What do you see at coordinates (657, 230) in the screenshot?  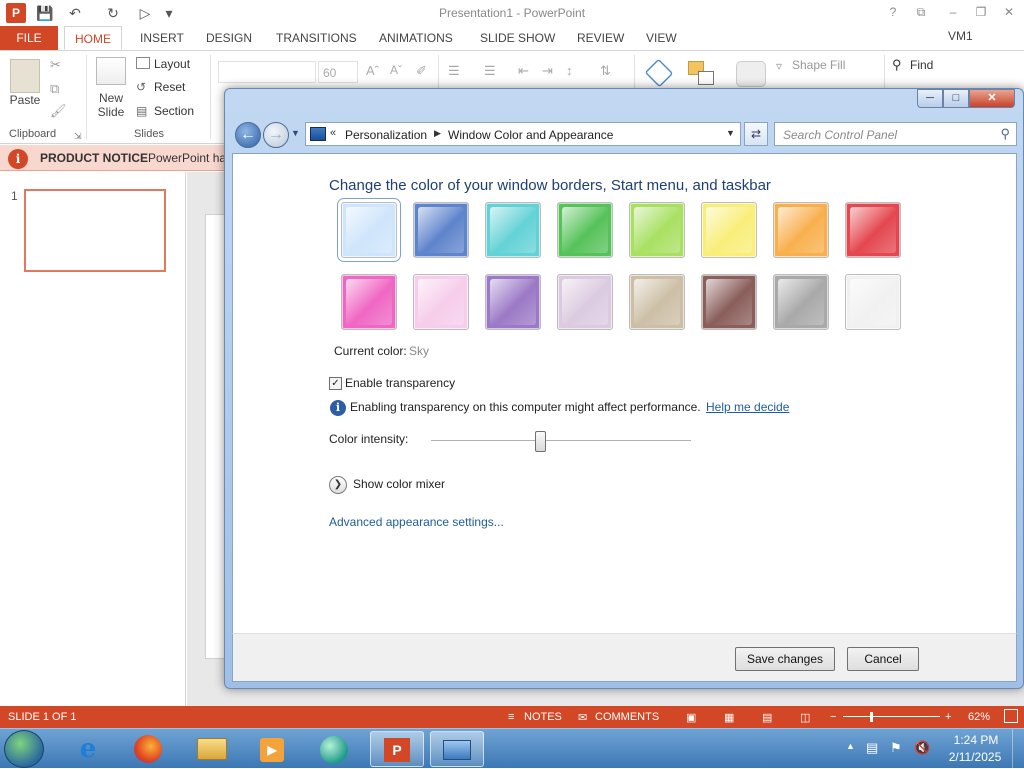 I see `color-swatch-lime` at bounding box center [657, 230].